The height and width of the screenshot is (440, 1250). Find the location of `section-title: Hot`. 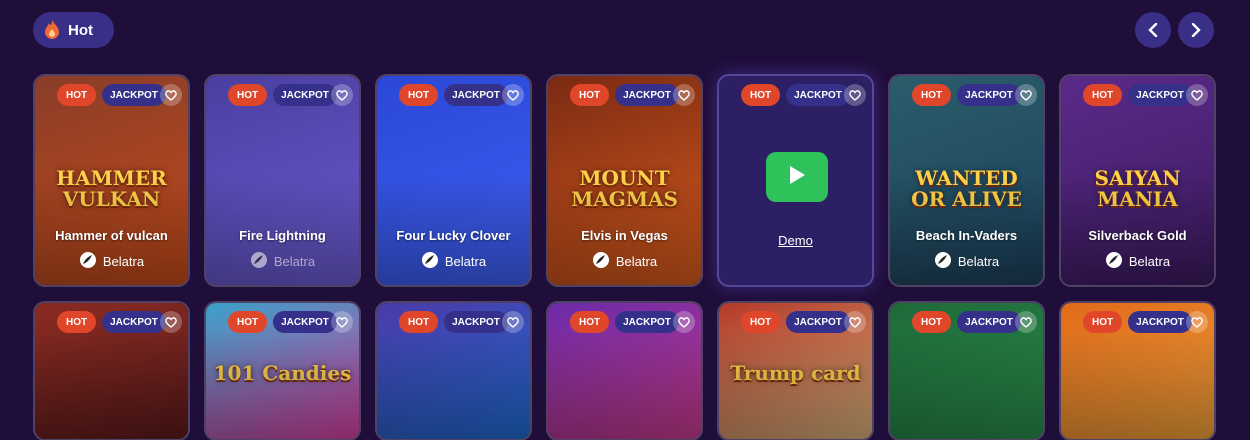

section-title: Hot is located at coordinates (80, 30).